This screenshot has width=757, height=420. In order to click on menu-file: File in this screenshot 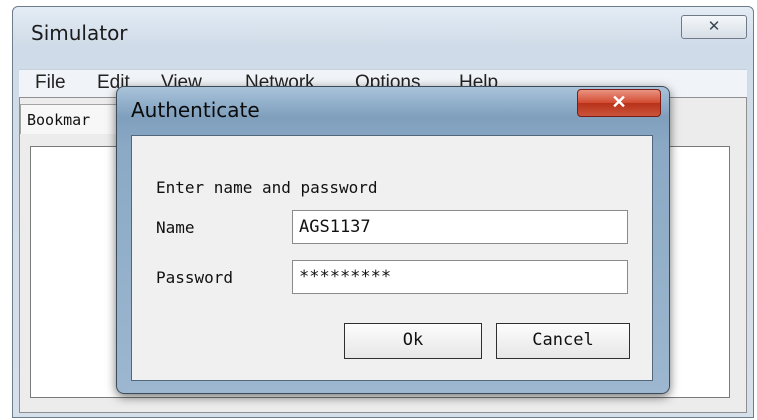, I will do `click(50, 83)`.